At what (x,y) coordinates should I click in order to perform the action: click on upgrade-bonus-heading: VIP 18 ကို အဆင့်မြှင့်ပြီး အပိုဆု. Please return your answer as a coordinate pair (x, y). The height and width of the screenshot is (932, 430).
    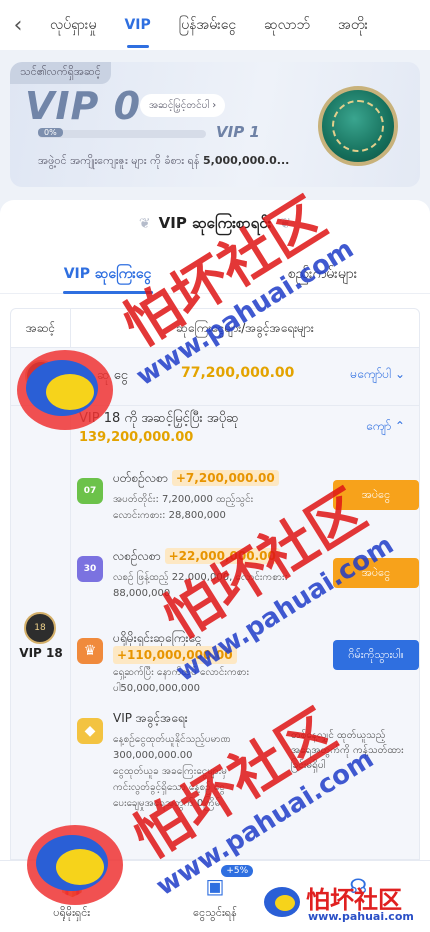
    Looking at the image, I should click on (159, 418).